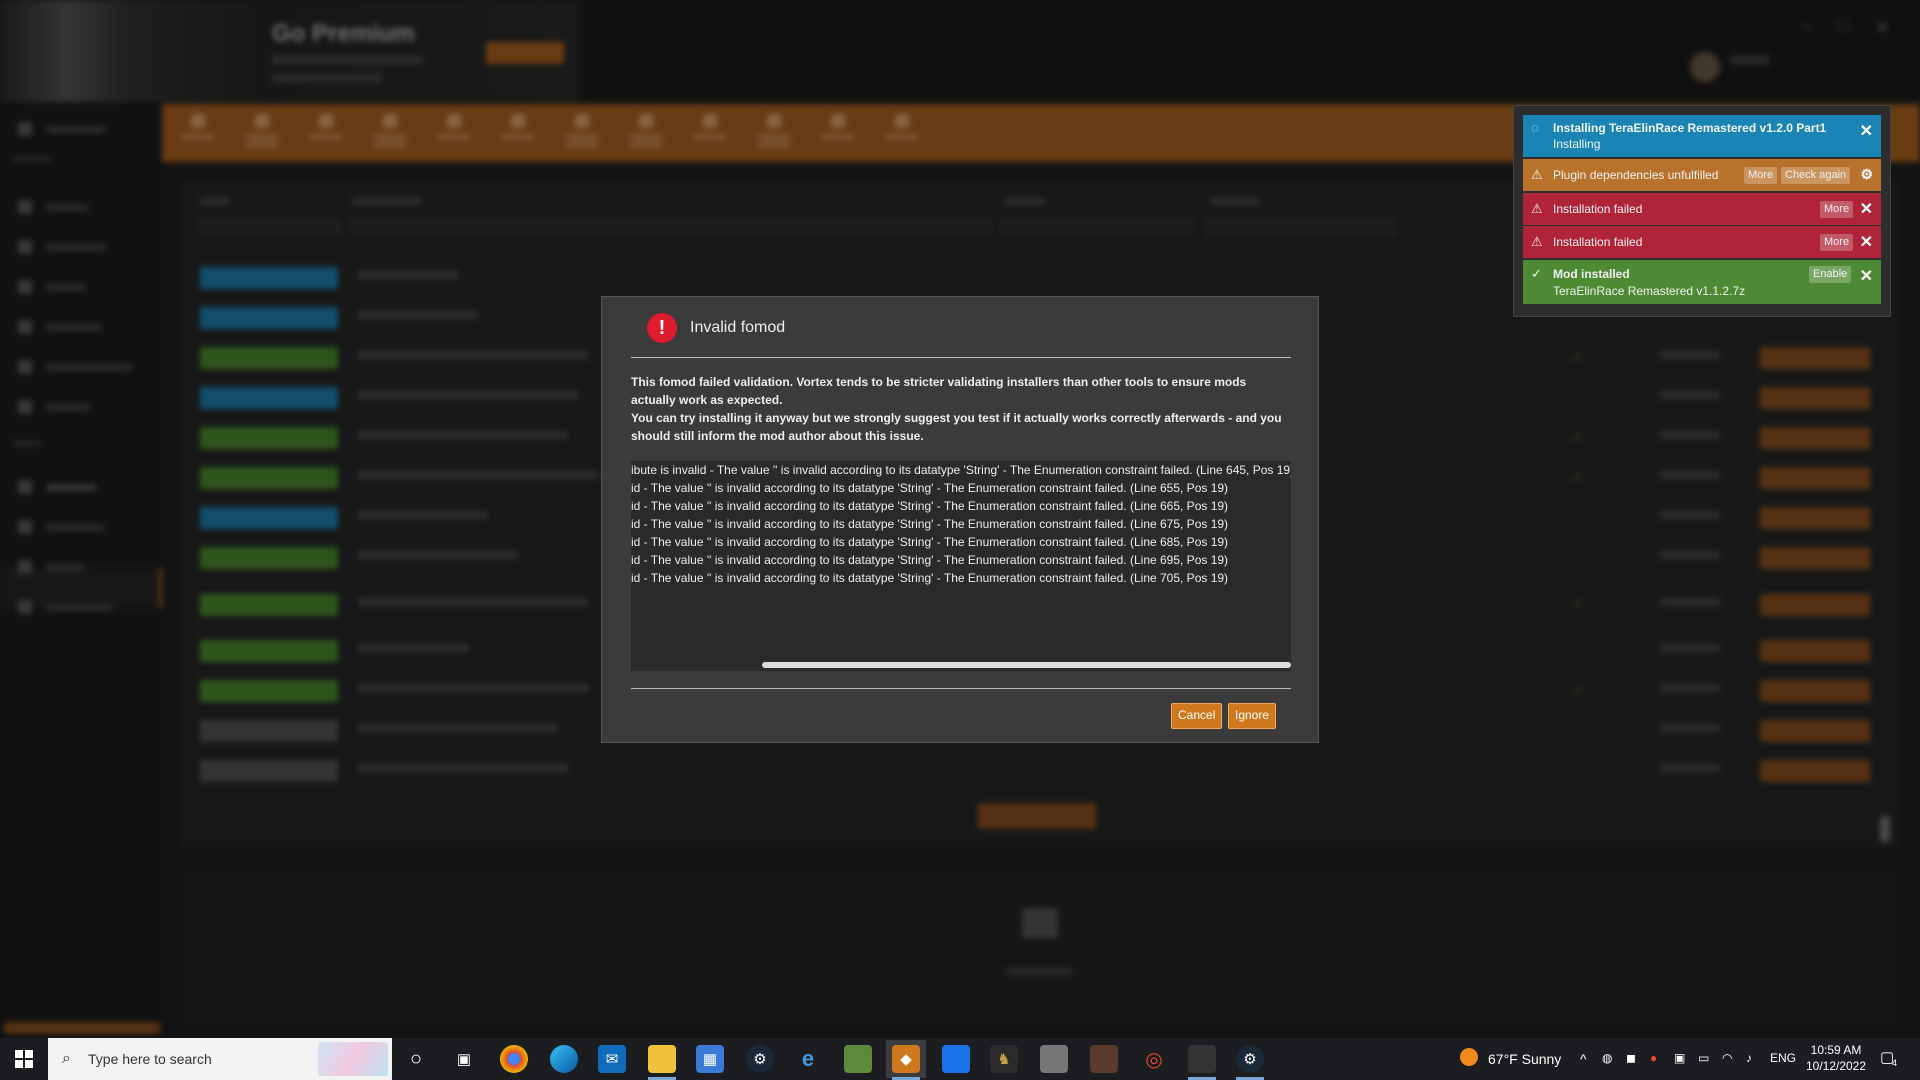  What do you see at coordinates (1607, 1058) in the screenshot?
I see `network-icon: ◍` at bounding box center [1607, 1058].